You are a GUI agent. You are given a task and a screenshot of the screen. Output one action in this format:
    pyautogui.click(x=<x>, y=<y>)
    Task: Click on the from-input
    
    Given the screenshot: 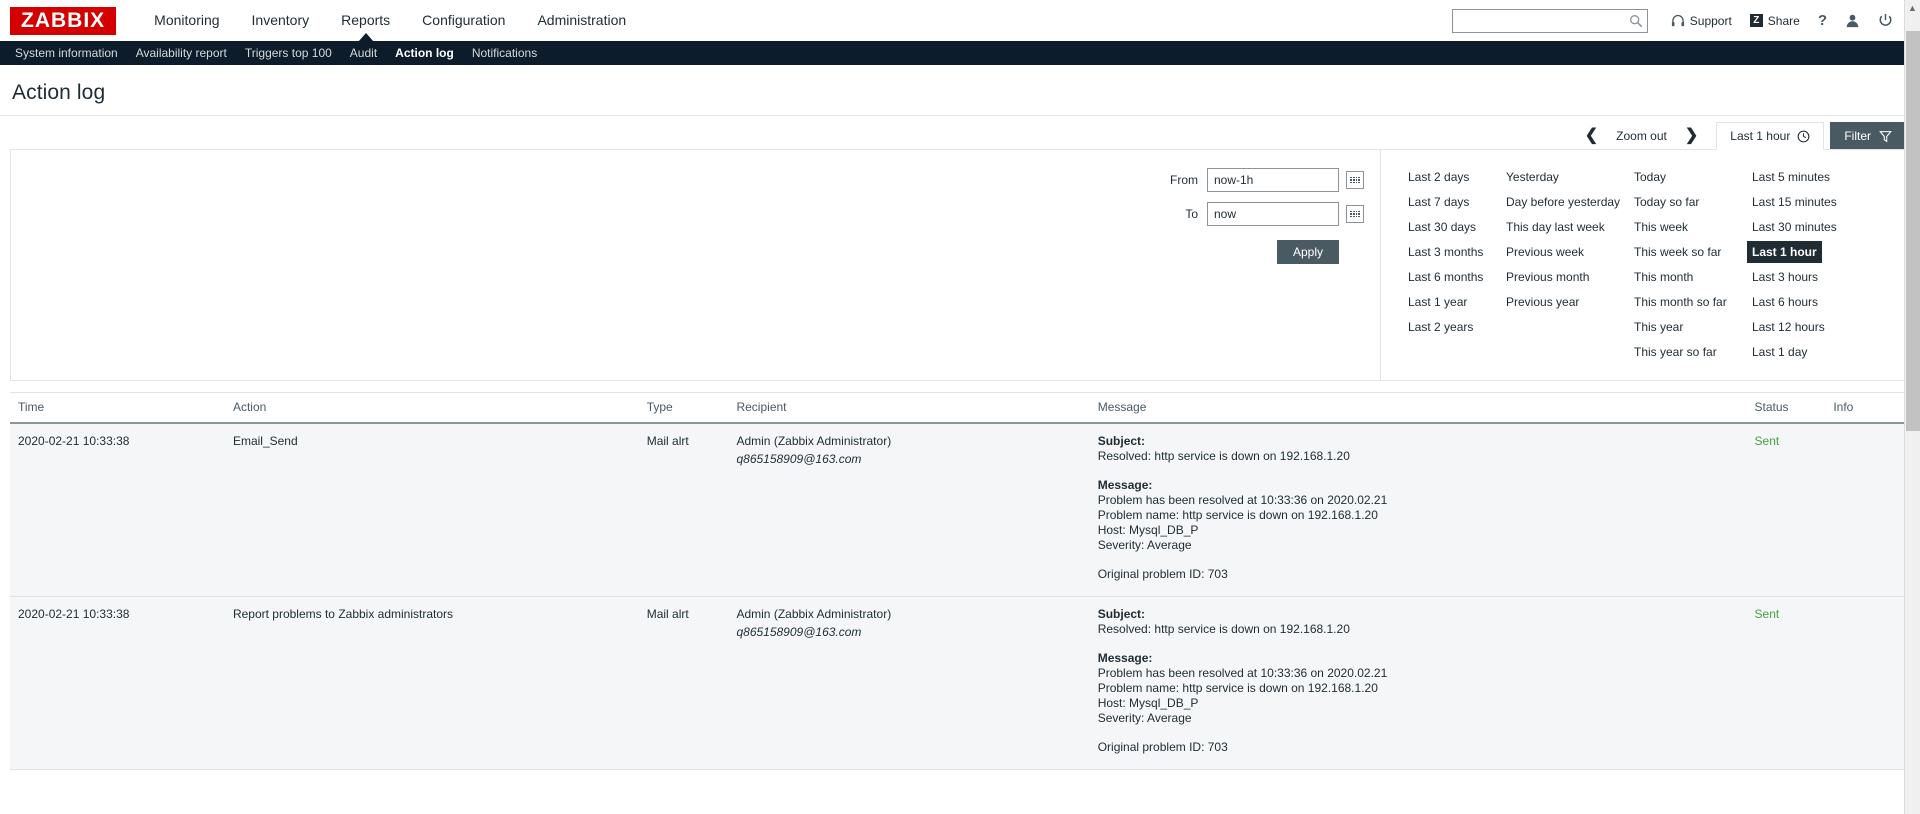 What is the action you would take?
    pyautogui.click(x=1273, y=180)
    